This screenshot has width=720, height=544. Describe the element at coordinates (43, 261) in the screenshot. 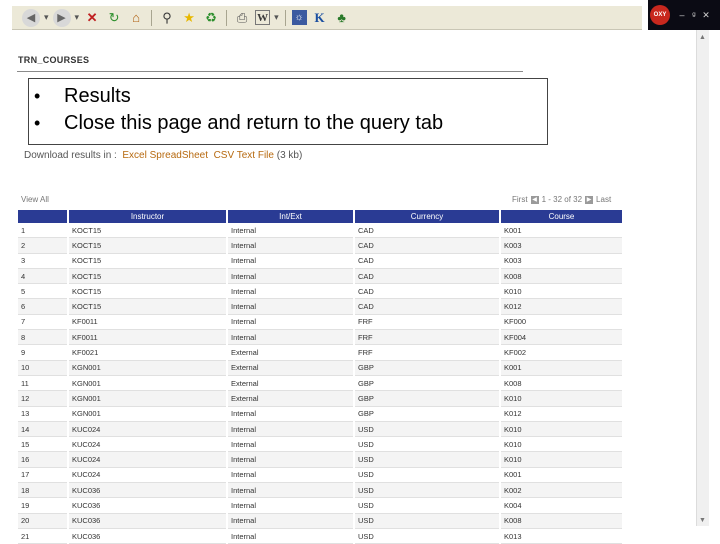

I see `row-number-cell: 3` at that location.